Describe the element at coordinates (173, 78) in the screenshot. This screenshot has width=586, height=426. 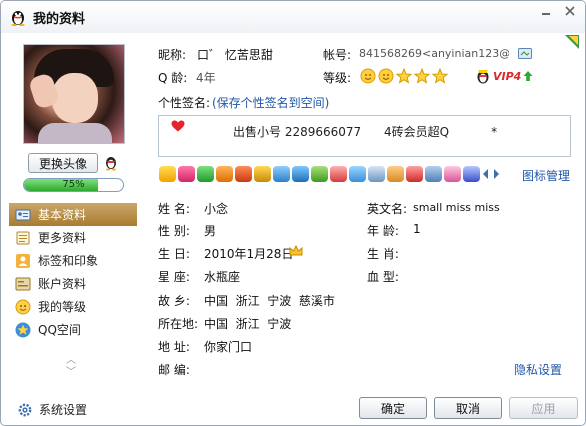
I see `qage-label: Q 龄:` at that location.